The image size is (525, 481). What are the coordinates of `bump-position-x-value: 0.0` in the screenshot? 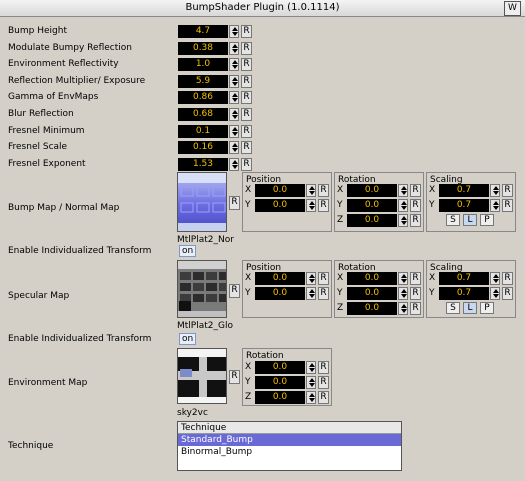 It's located at (280, 190).